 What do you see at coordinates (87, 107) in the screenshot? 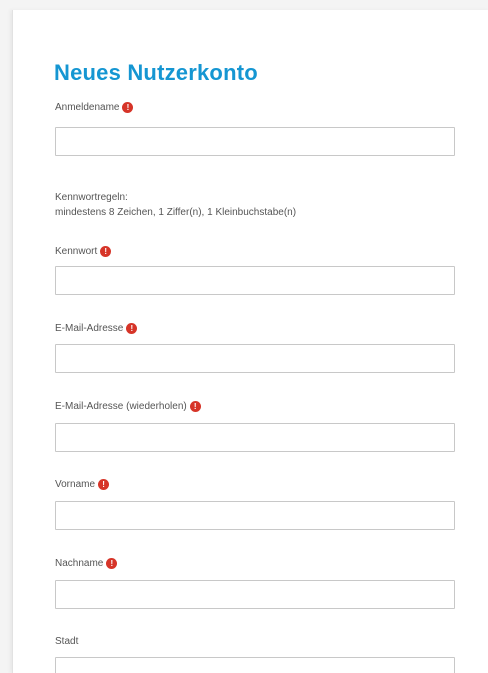
I see `username-label-text: Anmeldename` at bounding box center [87, 107].